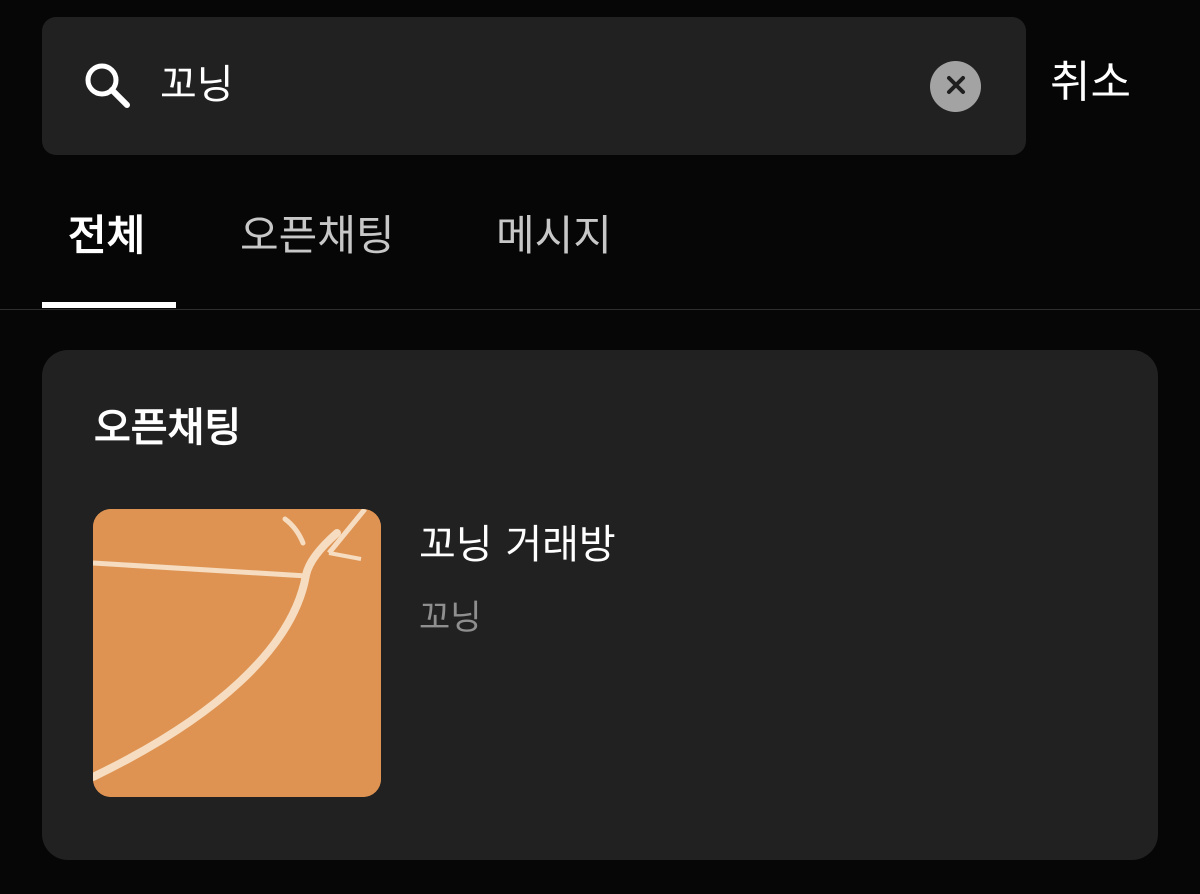 The height and width of the screenshot is (894, 1200). I want to click on search-input, so click(530, 85).